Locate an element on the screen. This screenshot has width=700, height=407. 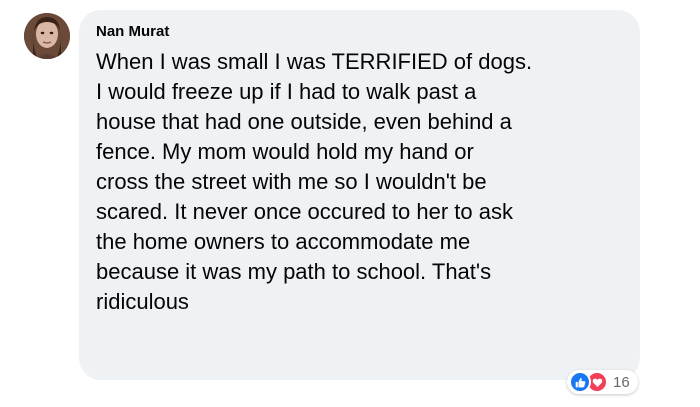
avatar-photo is located at coordinates (47, 36).